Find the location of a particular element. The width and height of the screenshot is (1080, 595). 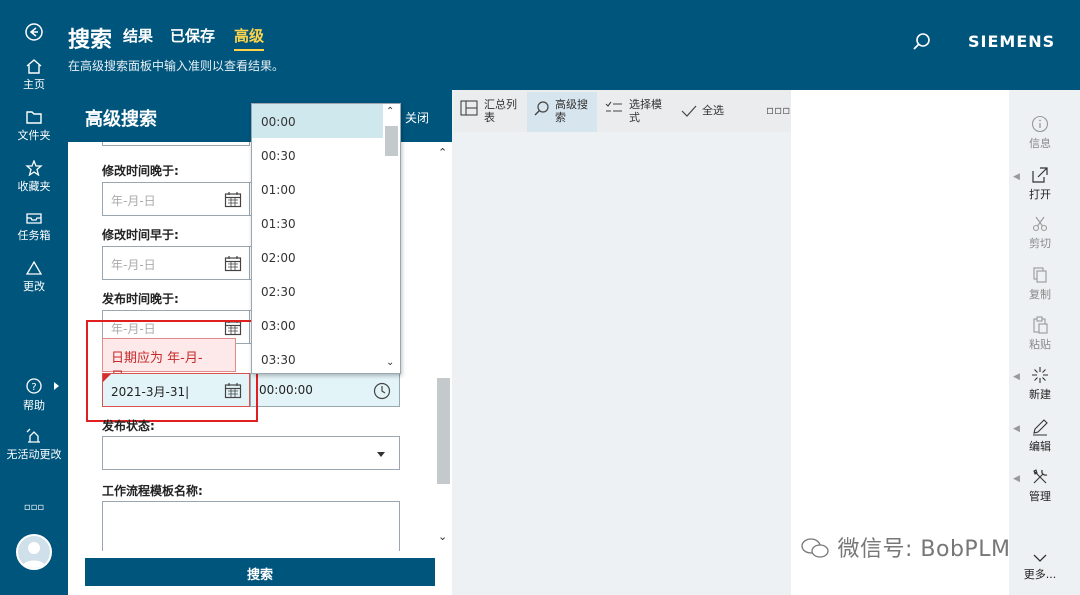

advanced-search-button: 高级搜索 is located at coordinates (562, 112).